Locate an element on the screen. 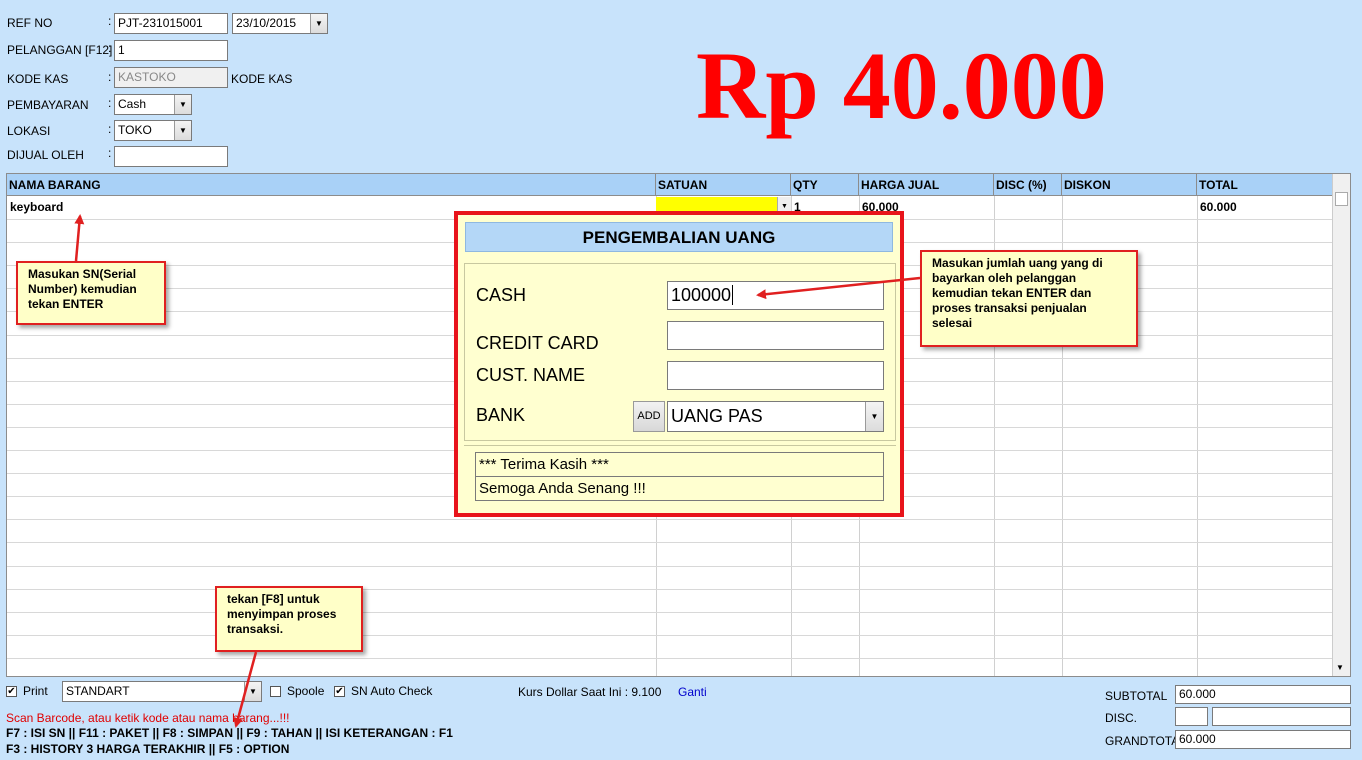  lokasi-label: LOKASI is located at coordinates (29, 131).